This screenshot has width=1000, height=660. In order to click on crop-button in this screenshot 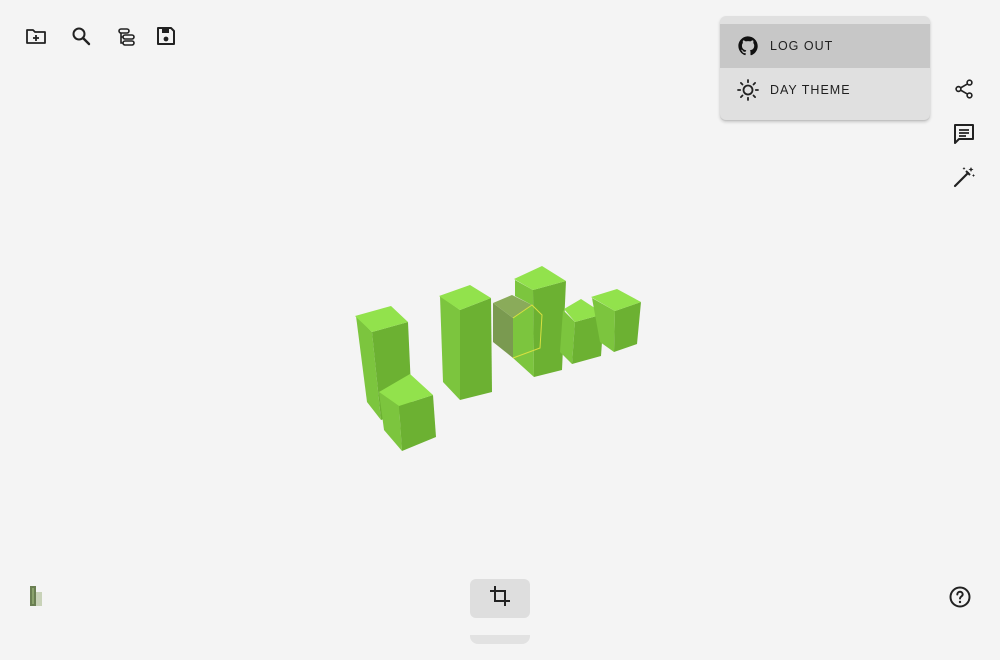, I will do `click(500, 598)`.